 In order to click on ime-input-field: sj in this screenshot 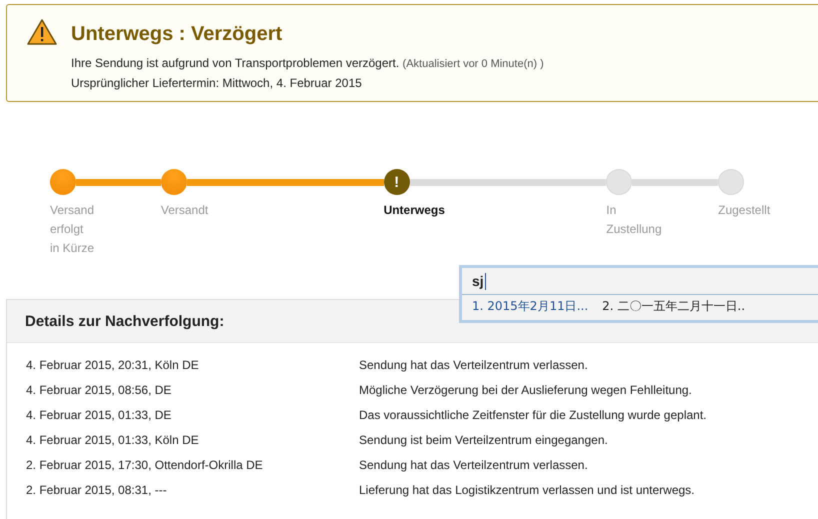, I will do `click(640, 281)`.